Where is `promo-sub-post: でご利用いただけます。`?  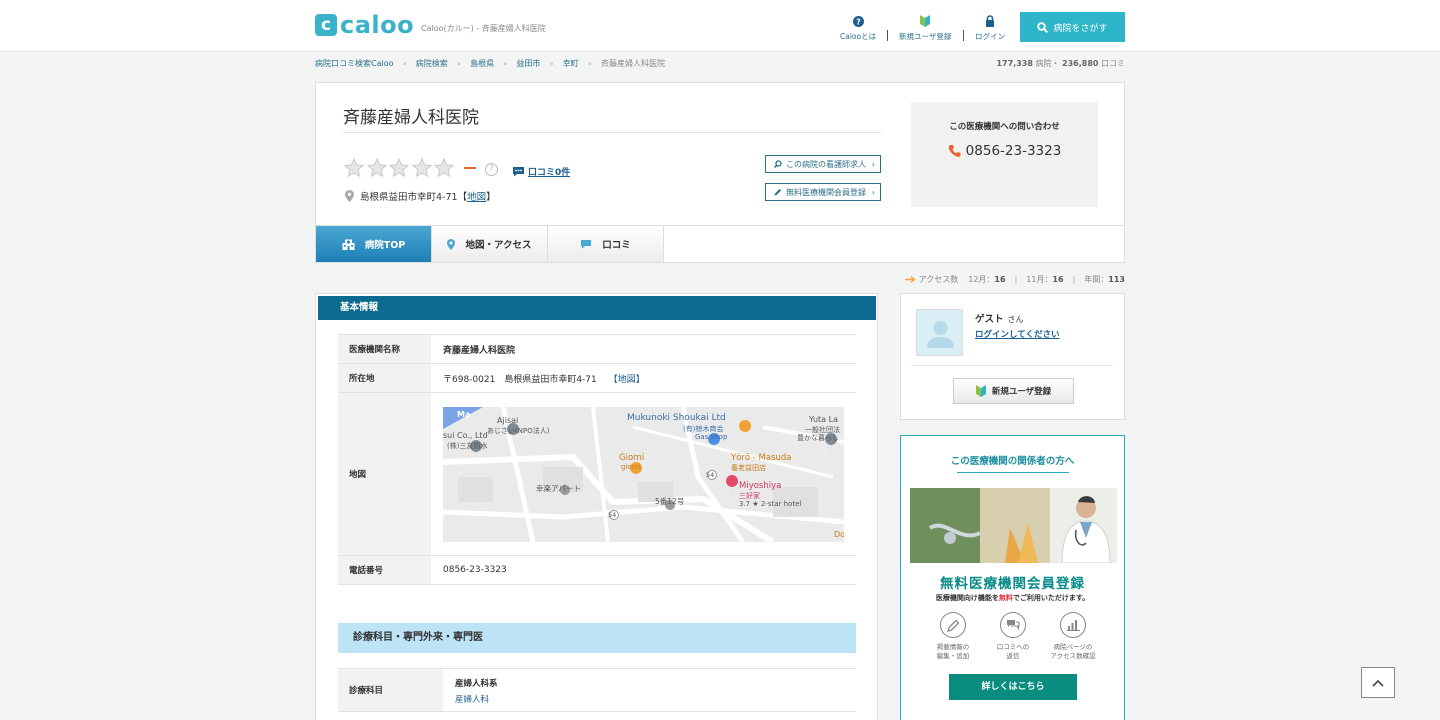
promo-sub-post: でご利用いただけます。 is located at coordinates (1051, 598).